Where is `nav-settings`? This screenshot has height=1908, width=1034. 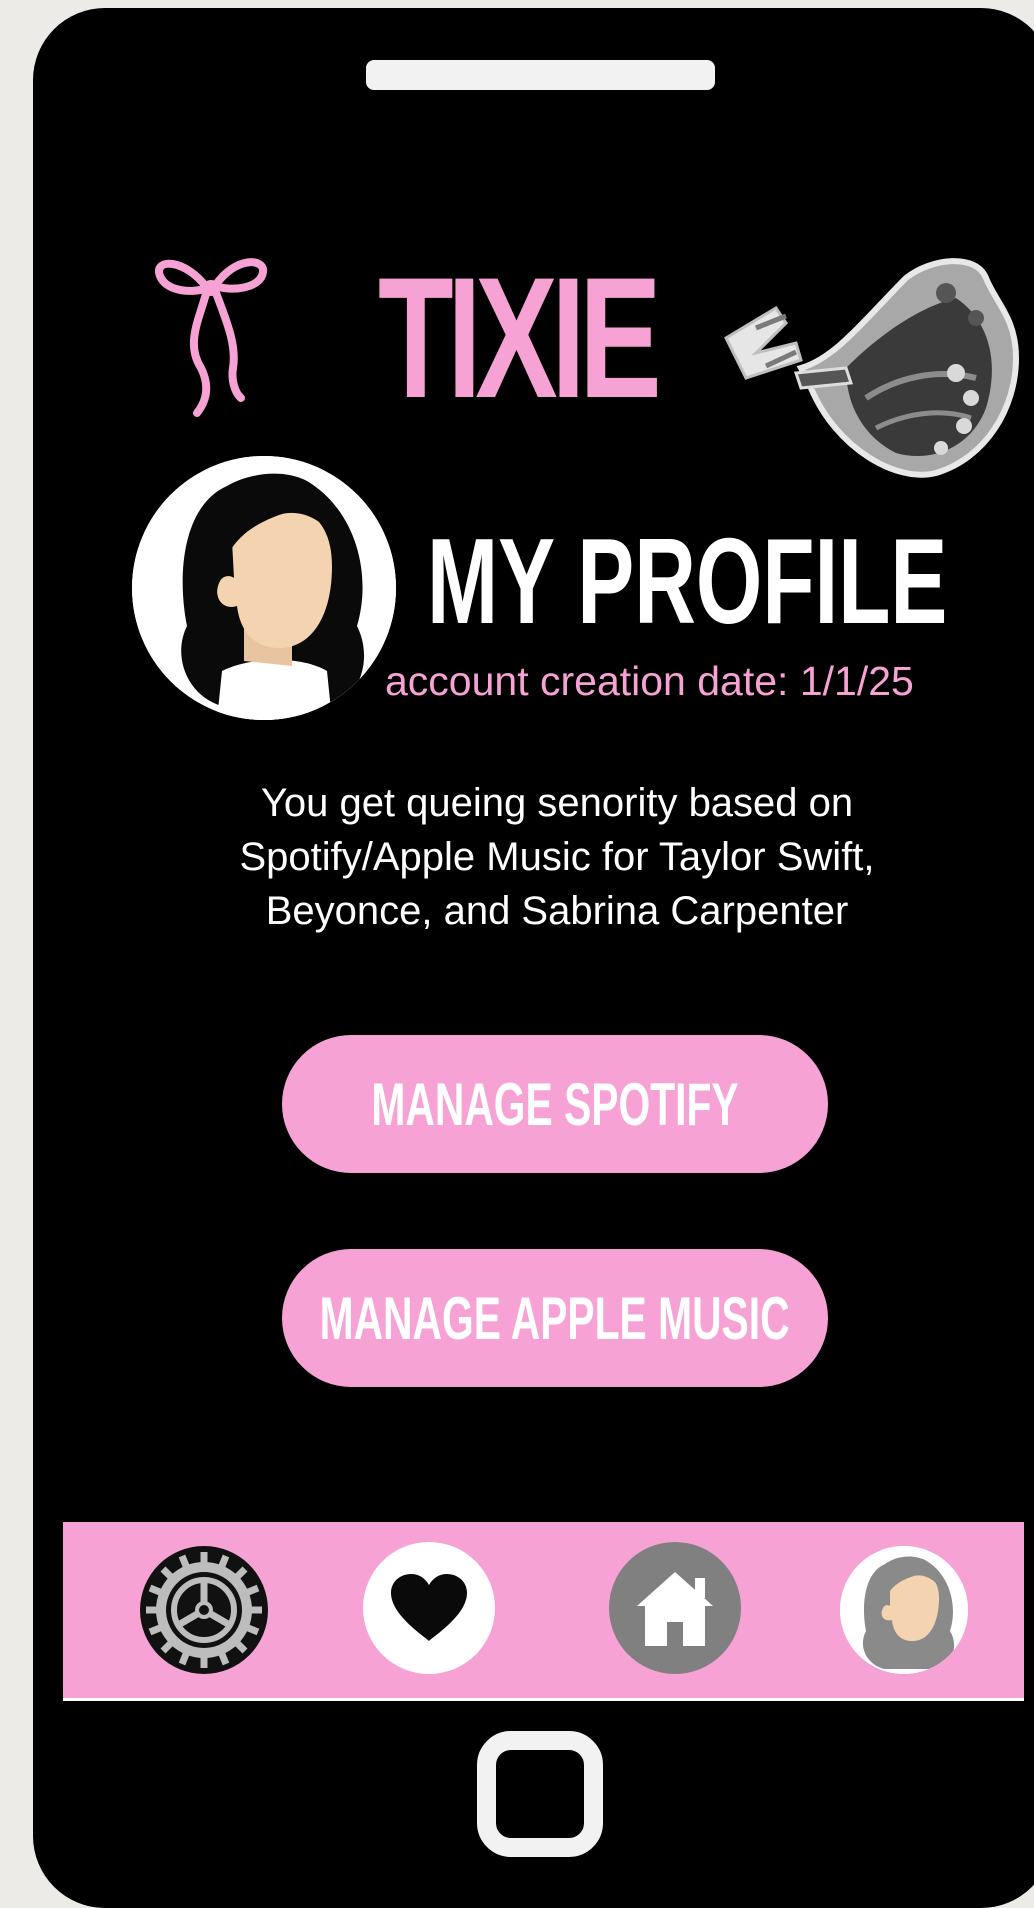
nav-settings is located at coordinates (204, 1610).